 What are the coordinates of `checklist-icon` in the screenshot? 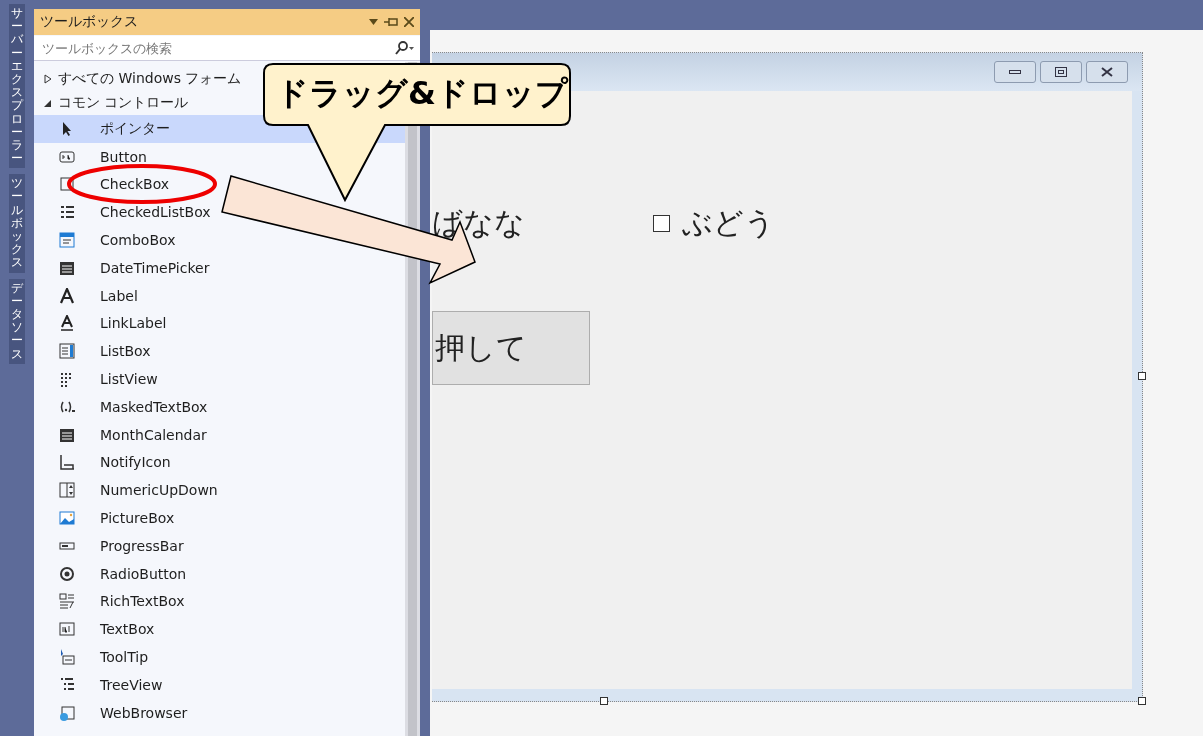 It's located at (67, 212).